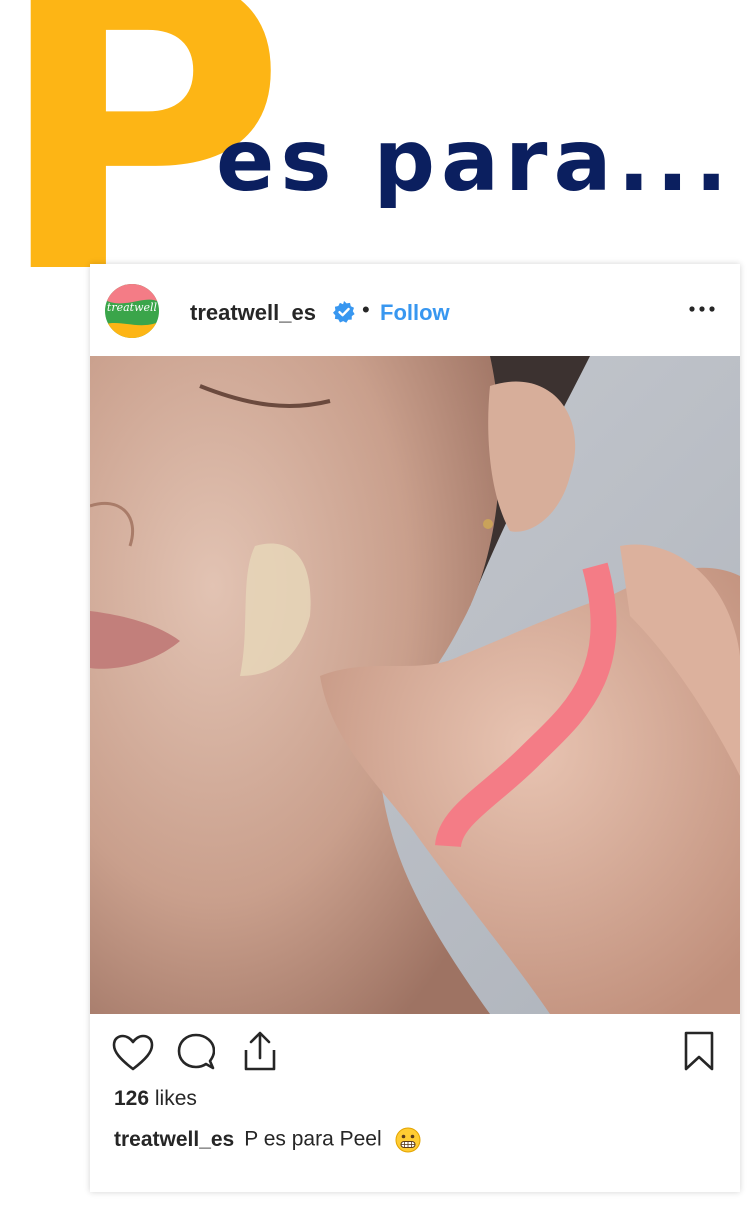 This screenshot has width=749, height=1209. I want to click on caption-text: P es para Peel, so click(313, 1139).